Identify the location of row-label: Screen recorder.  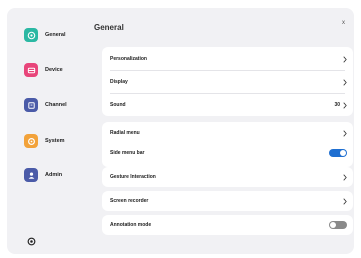
(129, 201).